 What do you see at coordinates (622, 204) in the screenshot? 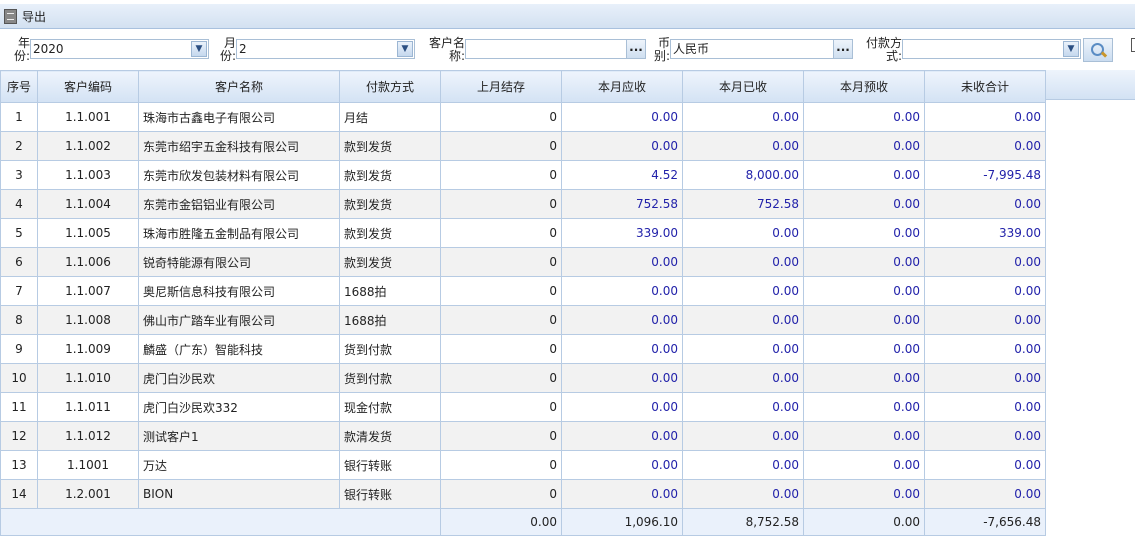
I see `cell-5: 752.58` at bounding box center [622, 204].